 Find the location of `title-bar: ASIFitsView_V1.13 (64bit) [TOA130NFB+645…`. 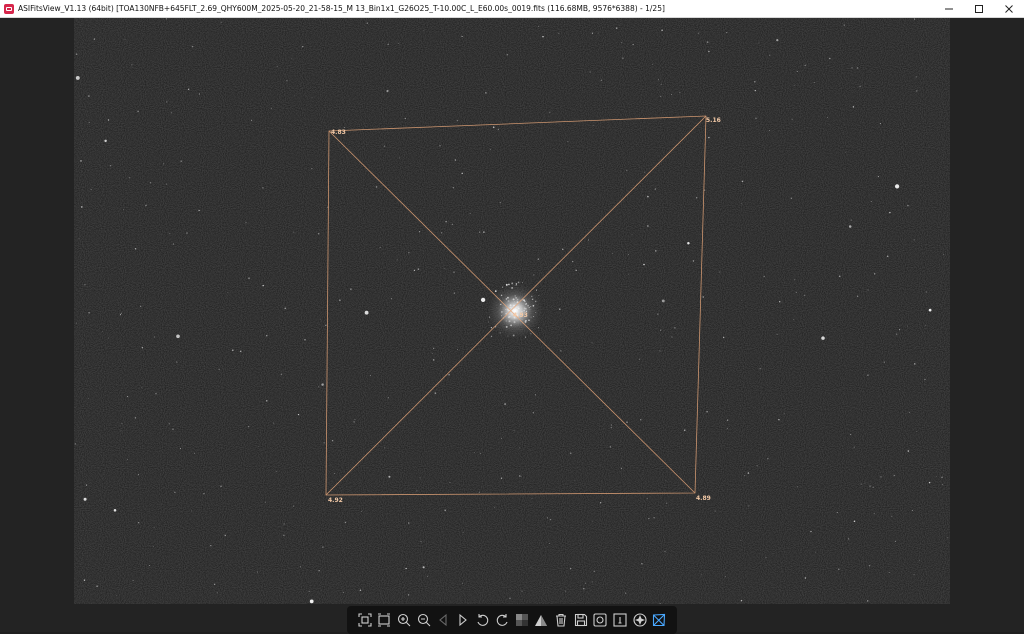

title-bar: ASIFitsView_V1.13 (64bit) [TOA130NFB+645… is located at coordinates (512, 9).